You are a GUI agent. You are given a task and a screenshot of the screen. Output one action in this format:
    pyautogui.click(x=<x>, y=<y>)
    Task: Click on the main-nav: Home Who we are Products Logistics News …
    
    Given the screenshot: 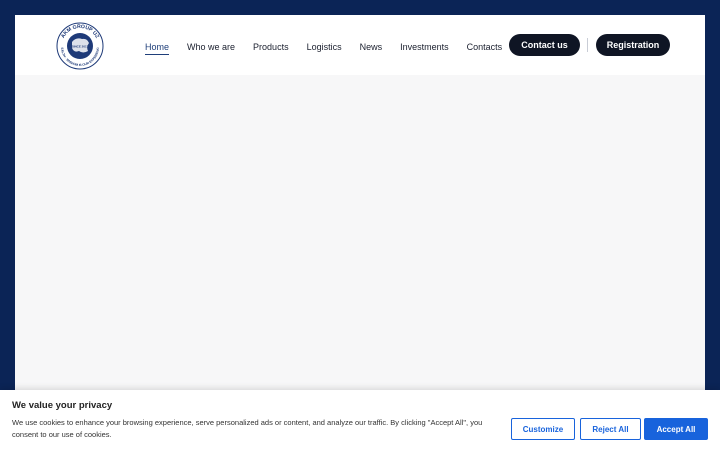 What is the action you would take?
    pyautogui.click(x=332, y=47)
    